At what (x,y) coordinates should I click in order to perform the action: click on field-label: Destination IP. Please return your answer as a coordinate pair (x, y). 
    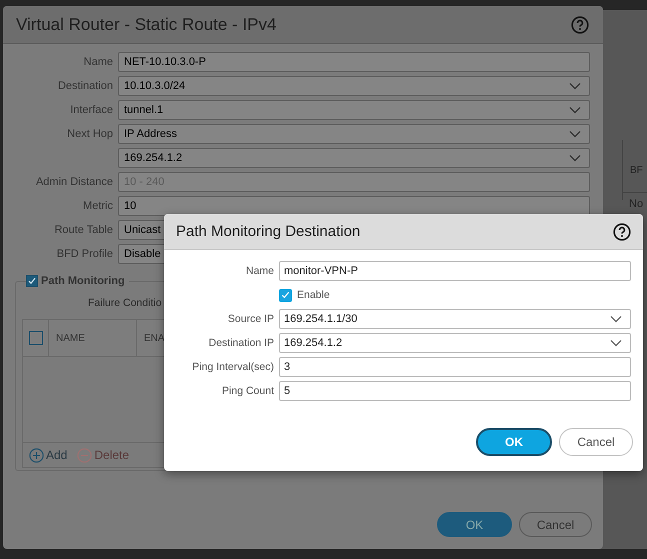
    Looking at the image, I should click on (241, 343).